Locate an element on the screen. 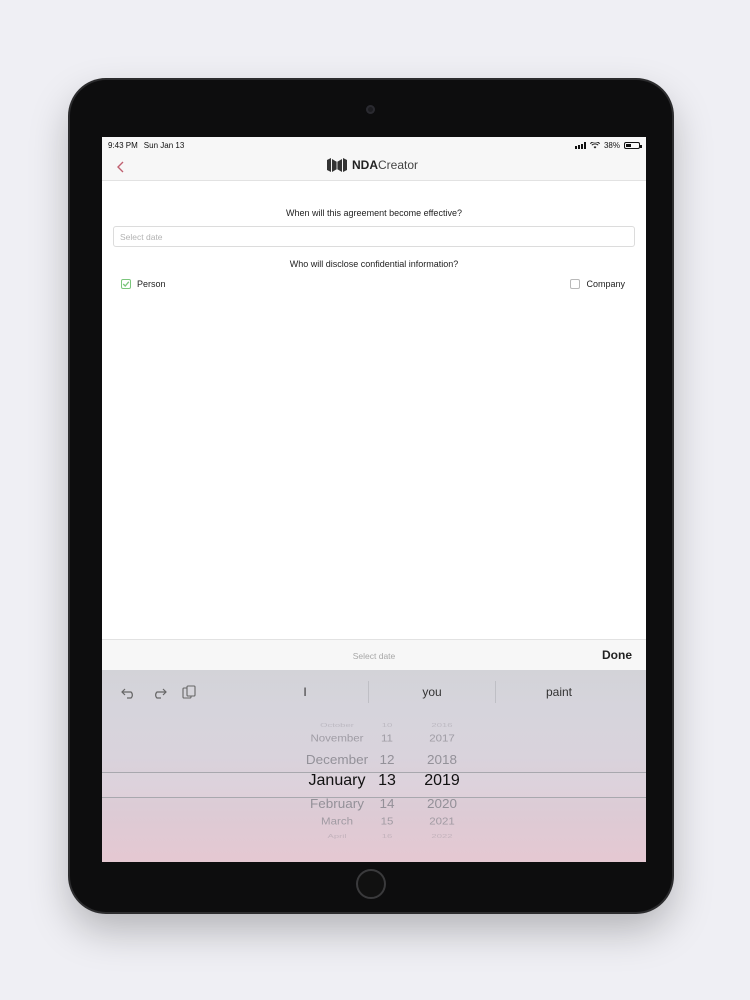 The image size is (750, 1000). year-wheel: 2016 2017 2018 2019 2020 2021 2022 is located at coordinates (442, 785).